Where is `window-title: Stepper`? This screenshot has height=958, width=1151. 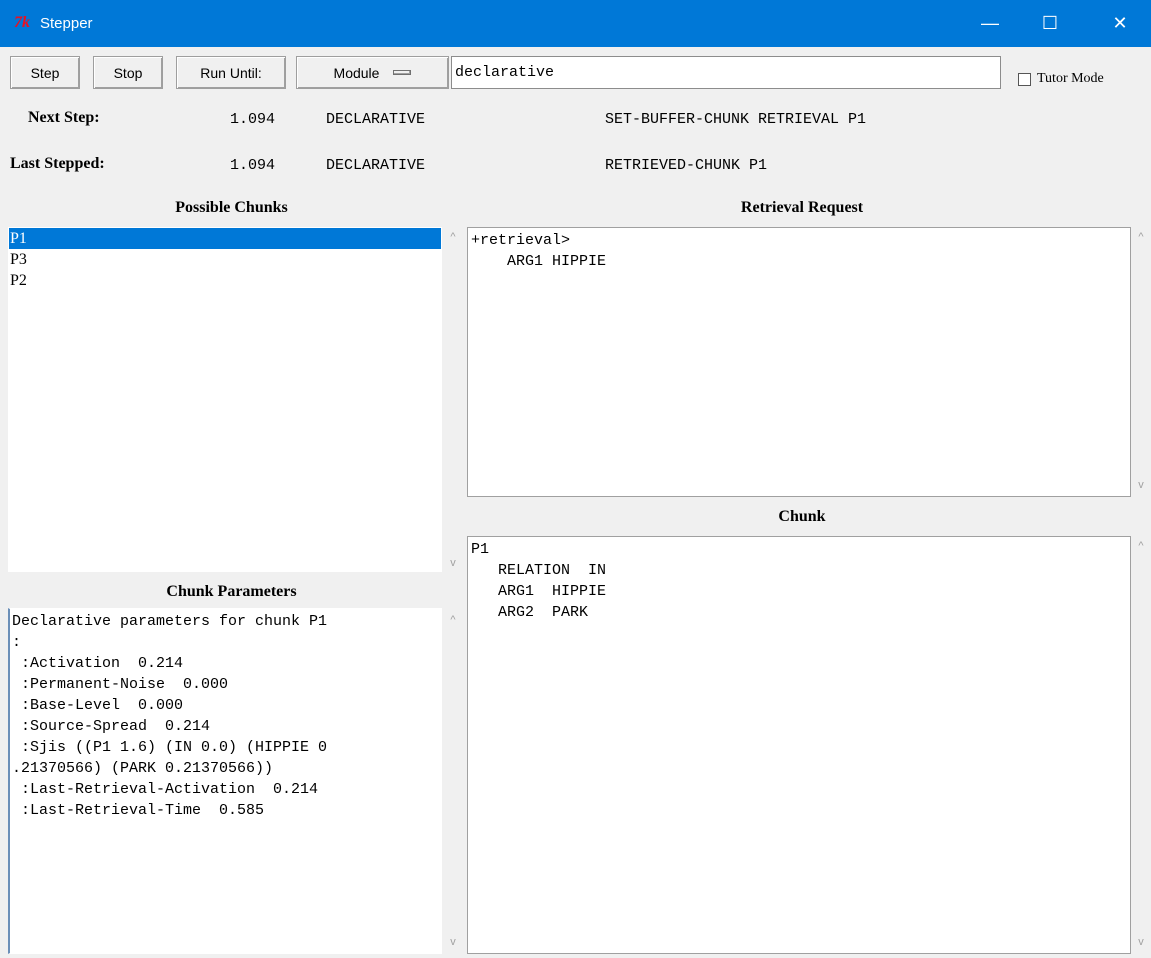 window-title: Stepper is located at coordinates (66, 23).